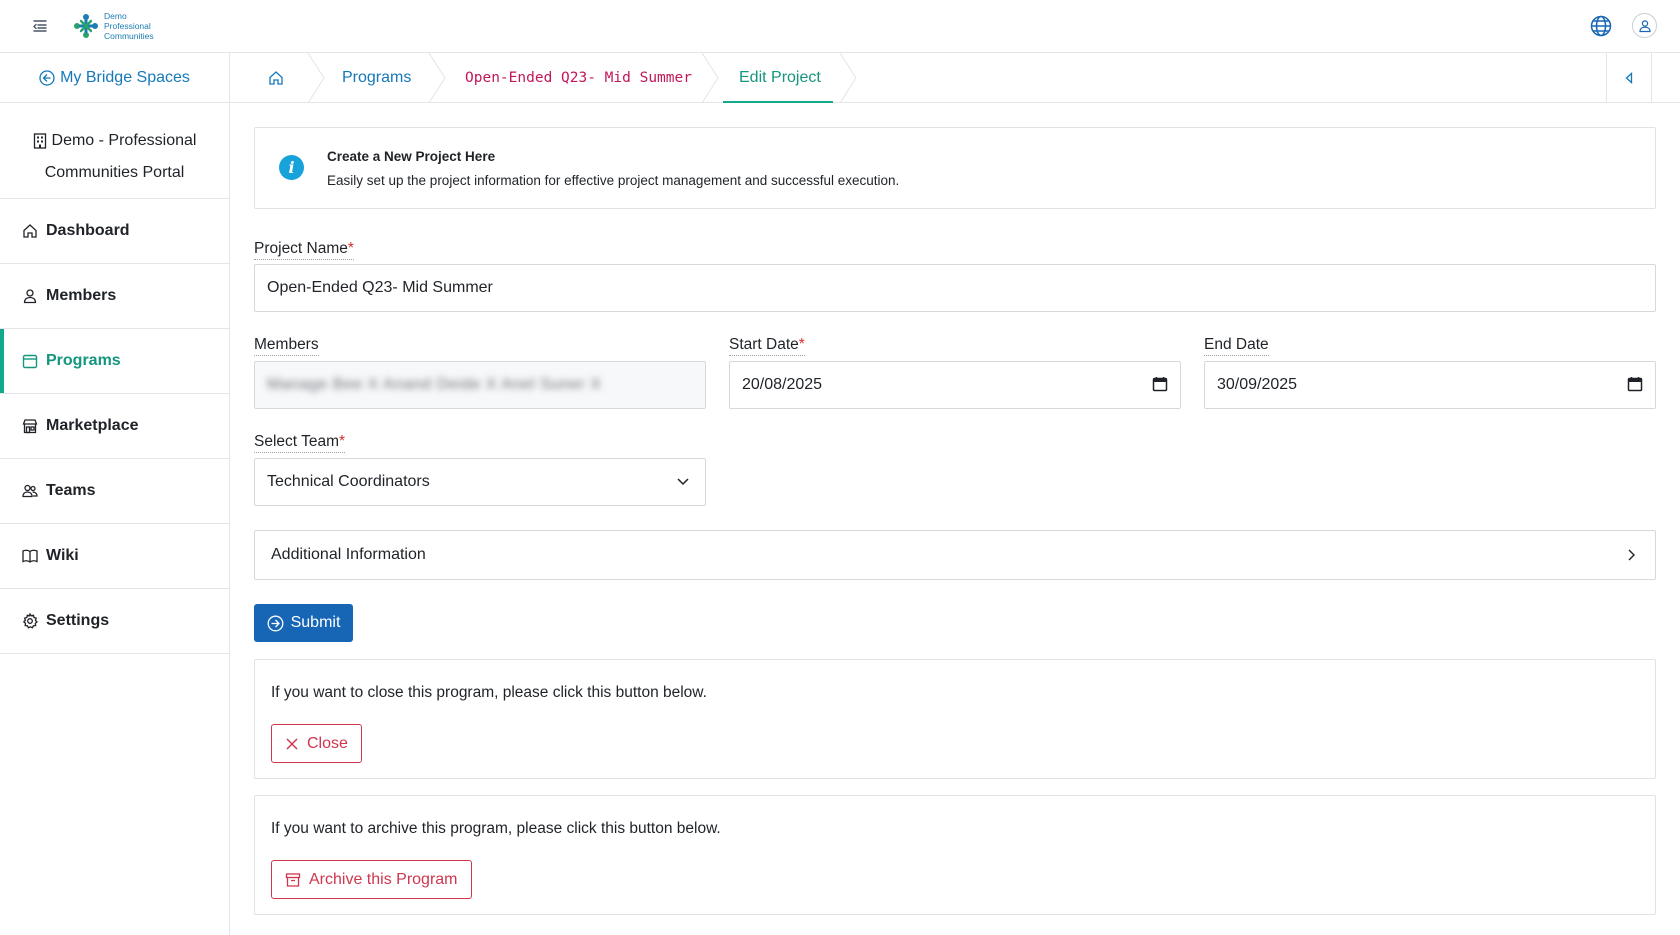 The height and width of the screenshot is (935, 1680). Describe the element at coordinates (124, 140) in the screenshot. I see `portal-name-line-1: Demo - Professional` at that location.